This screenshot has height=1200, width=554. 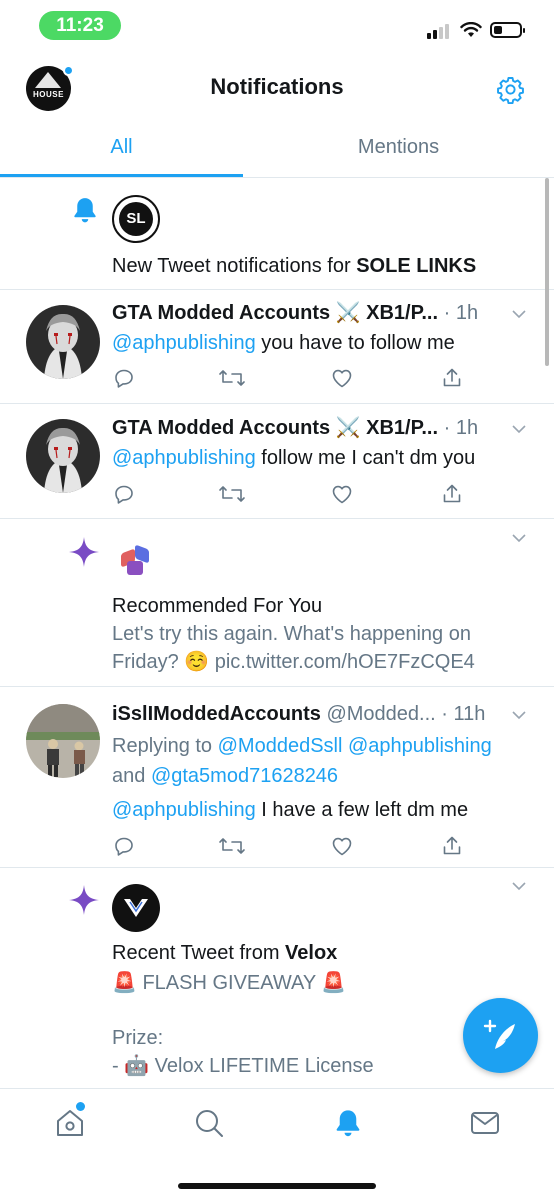 What do you see at coordinates (216, 714) in the screenshot?
I see `user-name: iSslIModdedAccounts` at bounding box center [216, 714].